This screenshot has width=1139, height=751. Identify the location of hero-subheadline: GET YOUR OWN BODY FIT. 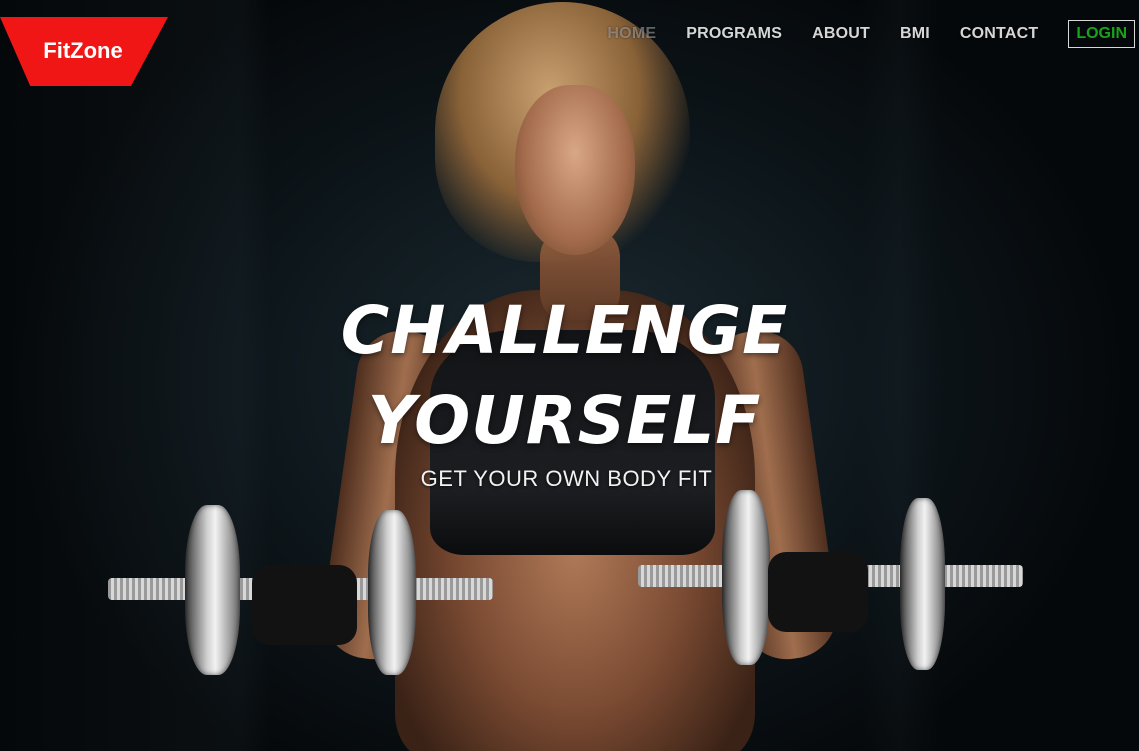
(569, 479).